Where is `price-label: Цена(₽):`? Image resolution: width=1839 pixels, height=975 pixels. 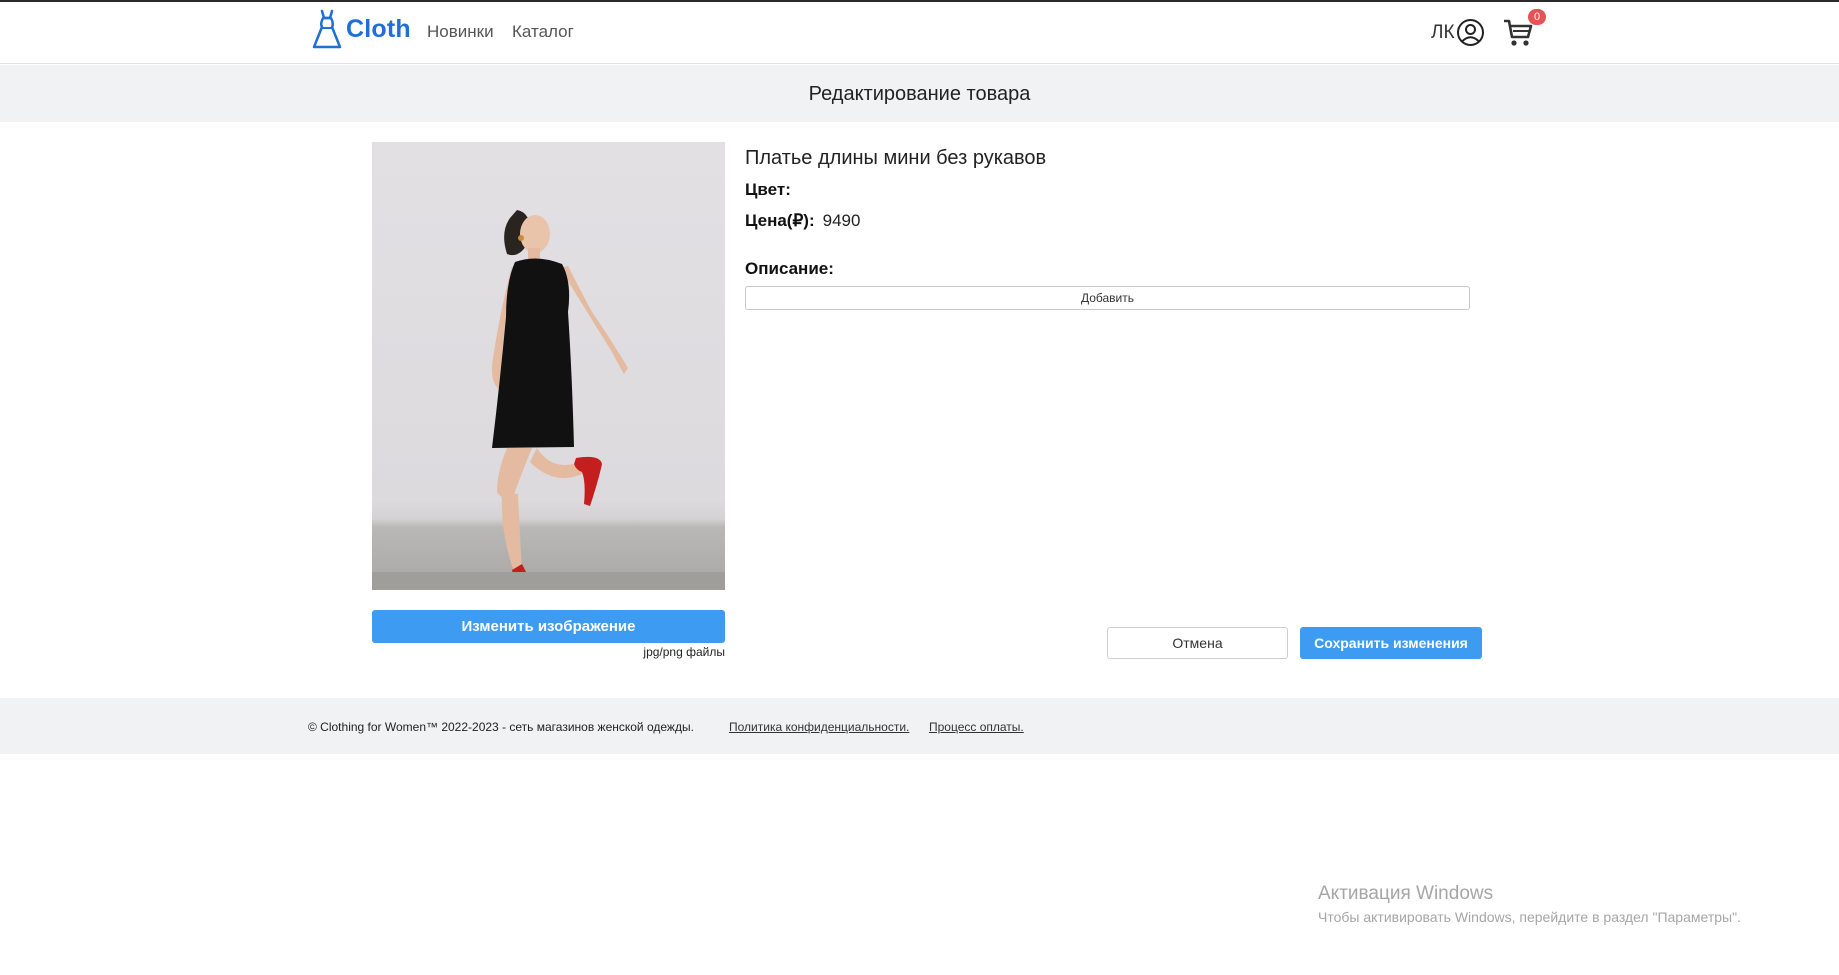
price-label: Цена(₽): is located at coordinates (780, 220).